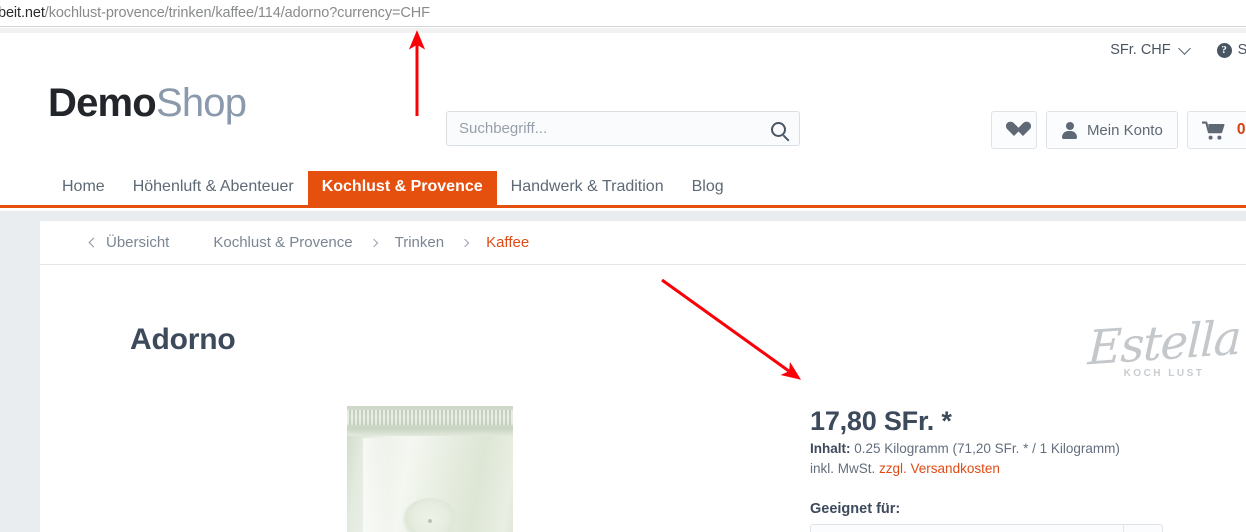 The image size is (1246, 532). I want to click on search-icon, so click(778, 129).